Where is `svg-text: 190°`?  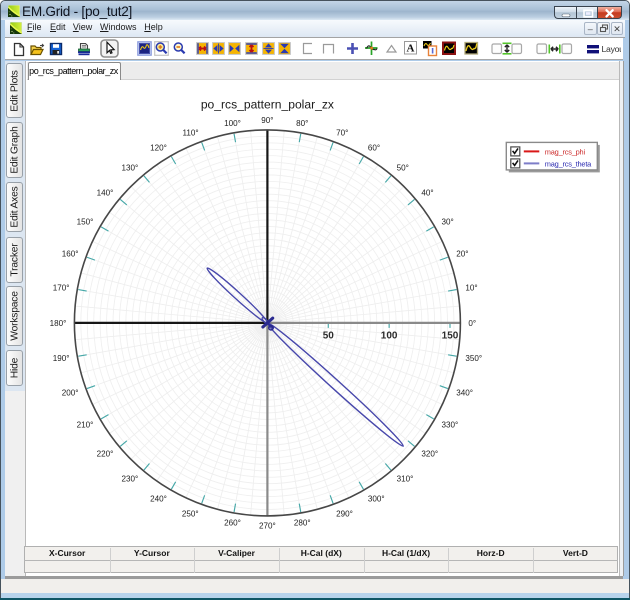
svg-text: 190° is located at coordinates (61, 358).